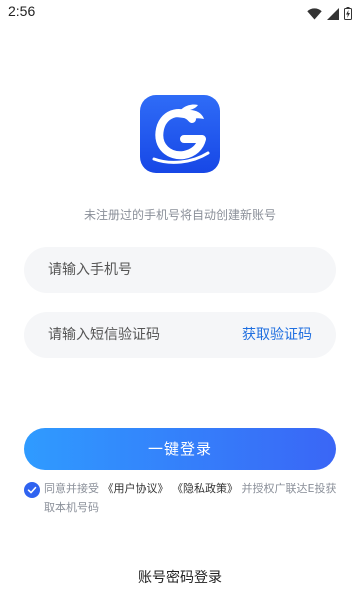 This screenshot has width=360, height=600. Describe the element at coordinates (180, 12) in the screenshot. I see `status-bar: 2:56` at that location.